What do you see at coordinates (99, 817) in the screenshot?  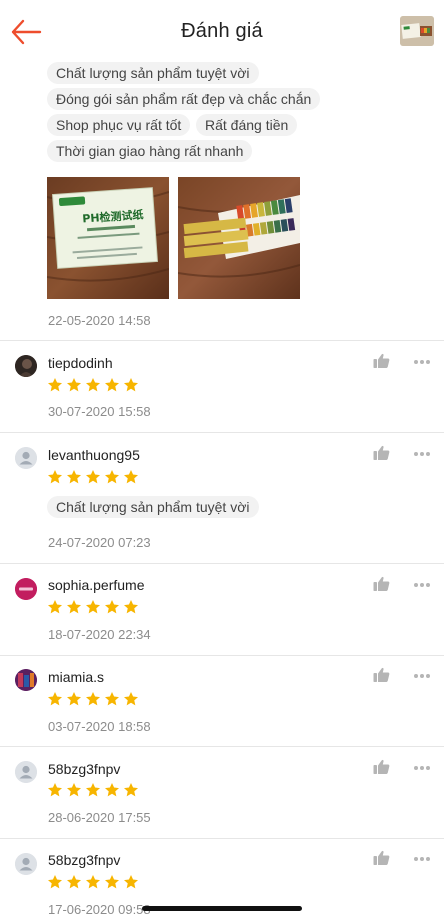 I see `review-date: 28-06-2020 17:55` at bounding box center [99, 817].